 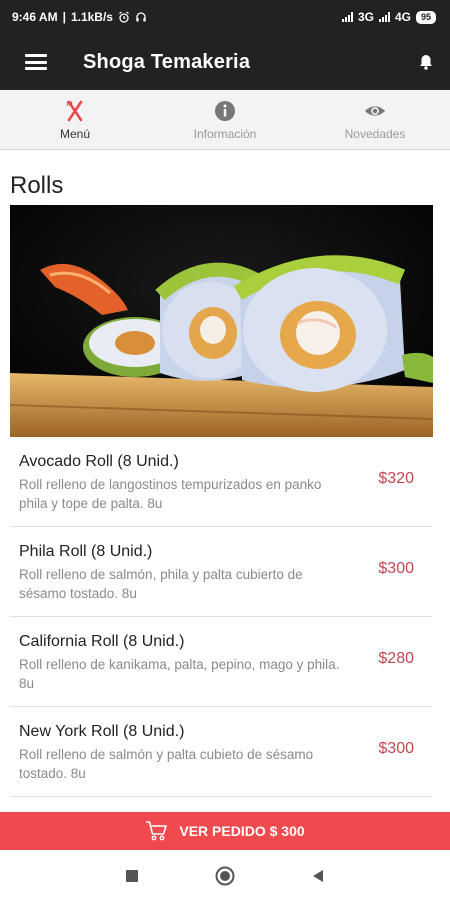 I want to click on tab-informacion: Información, so click(x=225, y=119).